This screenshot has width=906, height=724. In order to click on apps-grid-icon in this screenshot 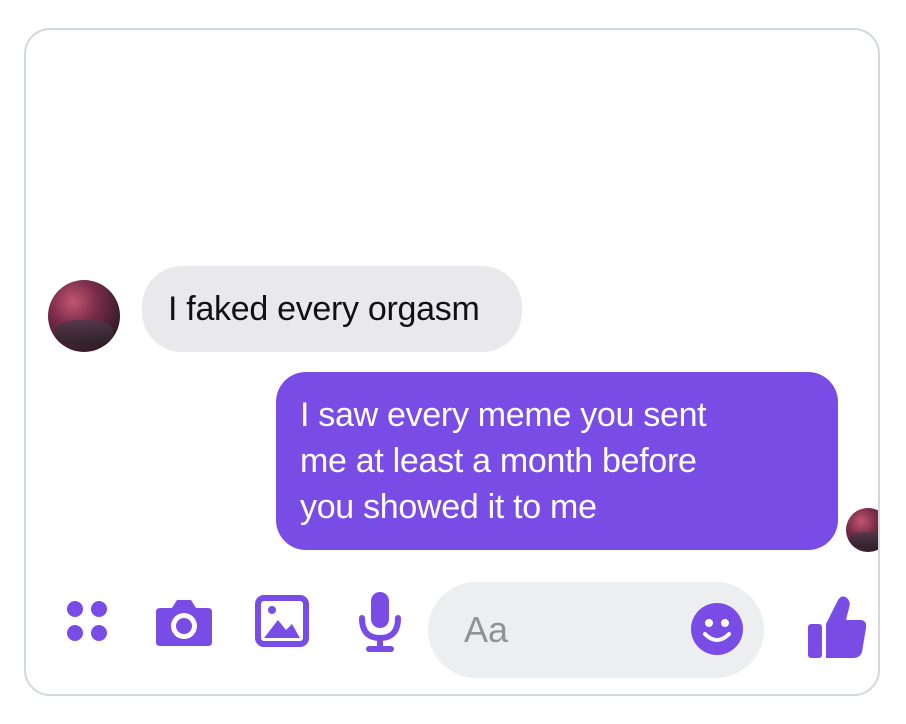, I will do `click(87, 621)`.